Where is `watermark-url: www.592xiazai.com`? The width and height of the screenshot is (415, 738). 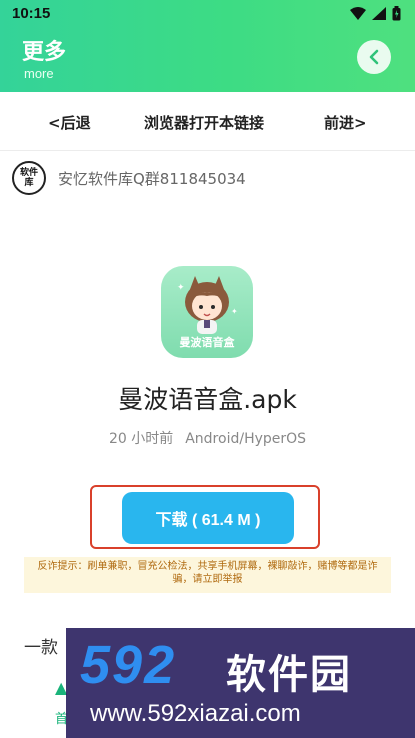
watermark-url: www.592xiazai.com is located at coordinates (195, 713).